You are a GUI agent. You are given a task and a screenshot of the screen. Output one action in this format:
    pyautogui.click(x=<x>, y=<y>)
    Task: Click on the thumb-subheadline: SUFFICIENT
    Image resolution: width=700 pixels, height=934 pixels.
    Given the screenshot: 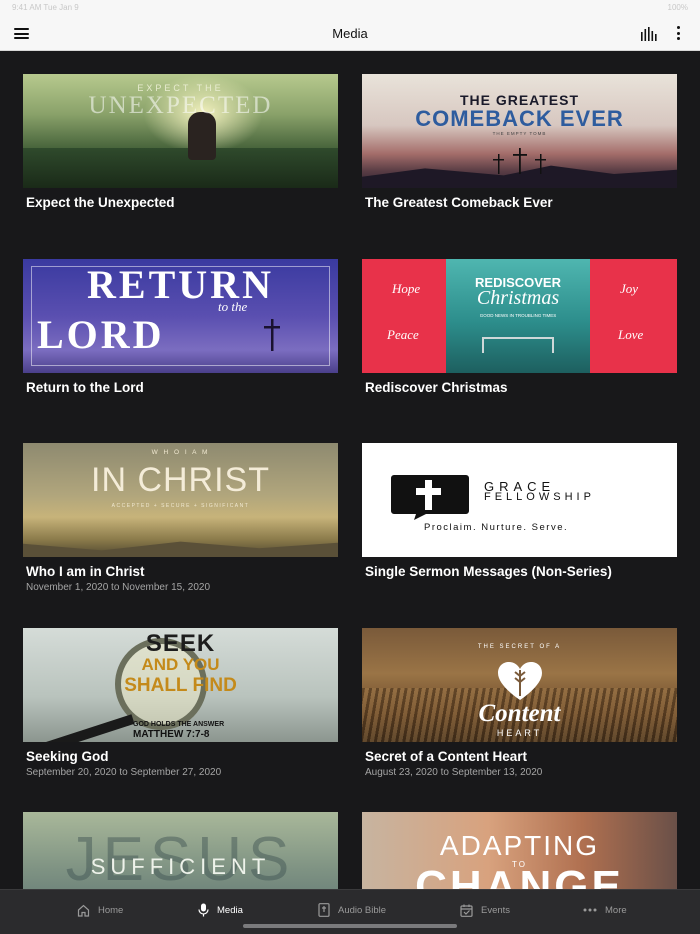 What is the action you would take?
    pyautogui.click(x=180, y=866)
    